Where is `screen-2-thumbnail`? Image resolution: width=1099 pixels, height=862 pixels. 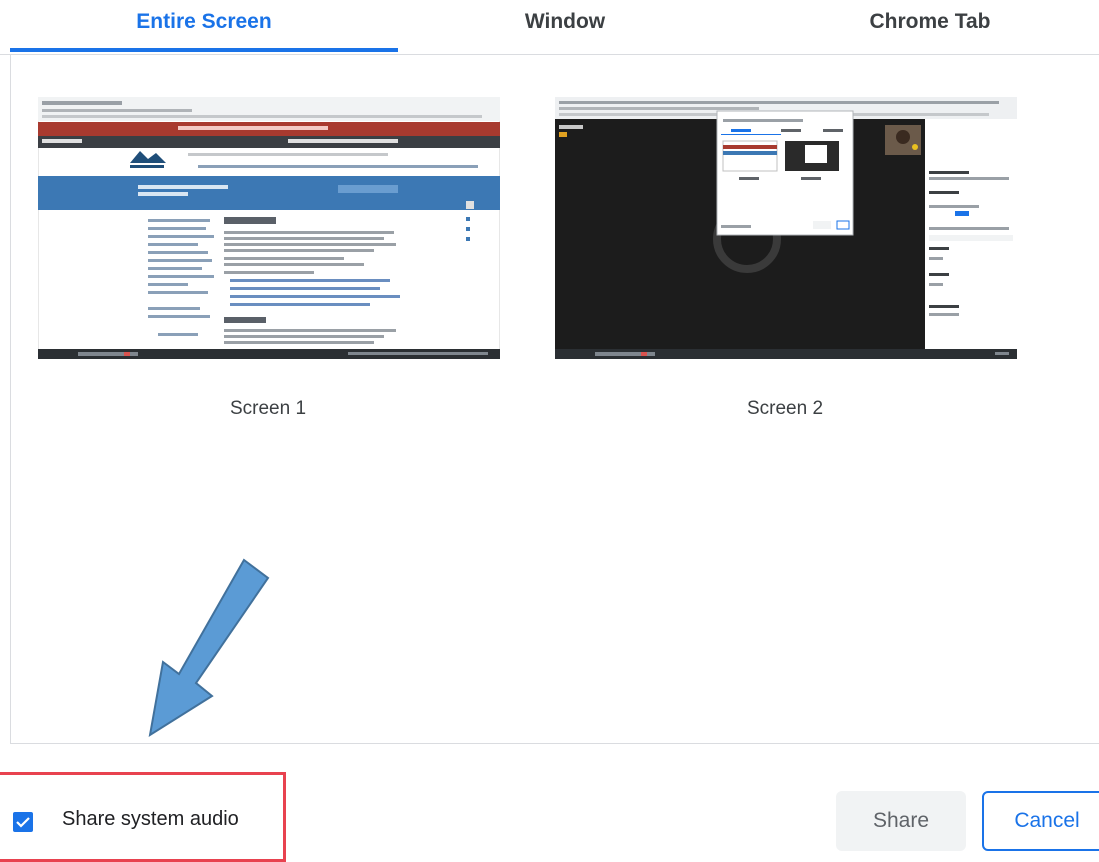 screen-2-thumbnail is located at coordinates (786, 230).